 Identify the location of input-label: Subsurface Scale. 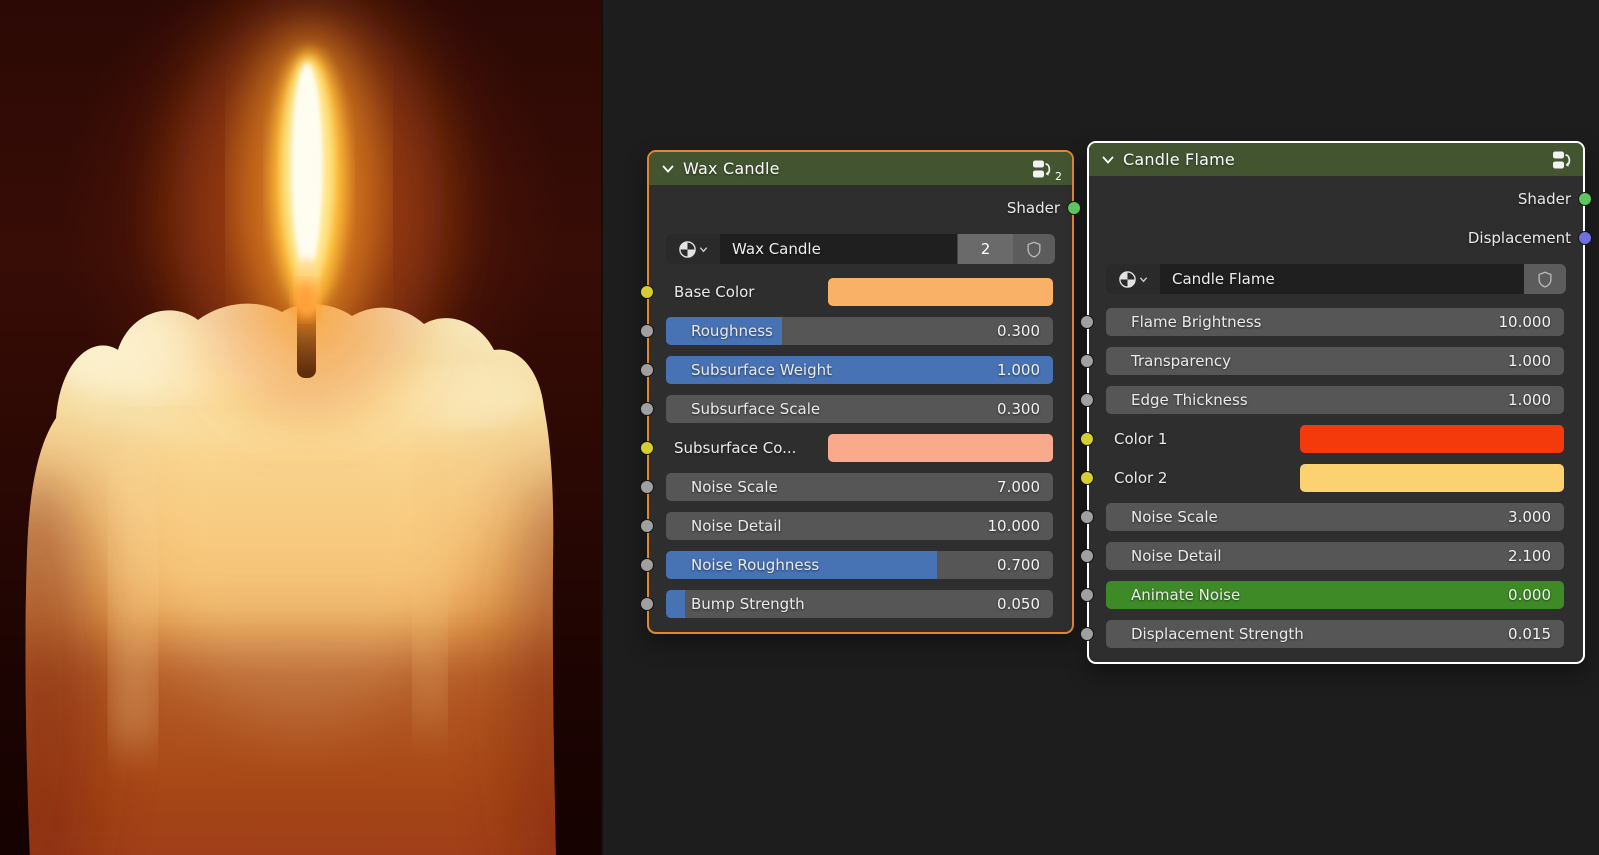
(756, 409).